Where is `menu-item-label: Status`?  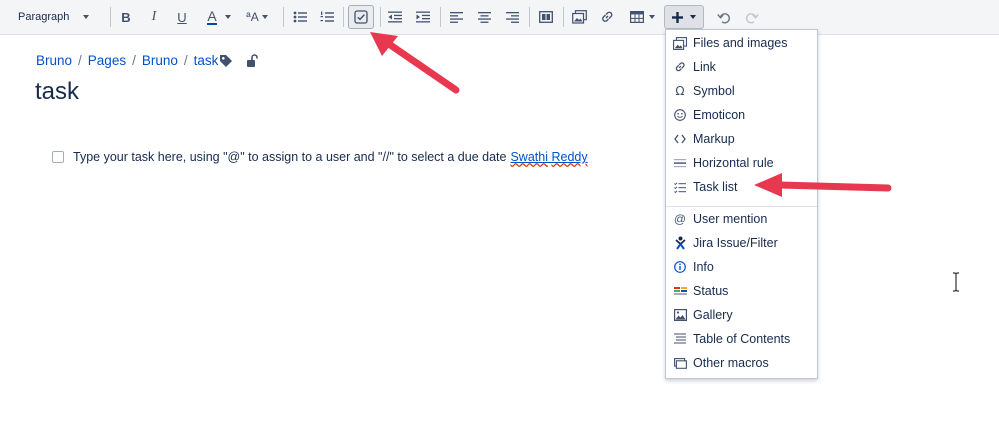
menu-item-label: Status is located at coordinates (711, 291).